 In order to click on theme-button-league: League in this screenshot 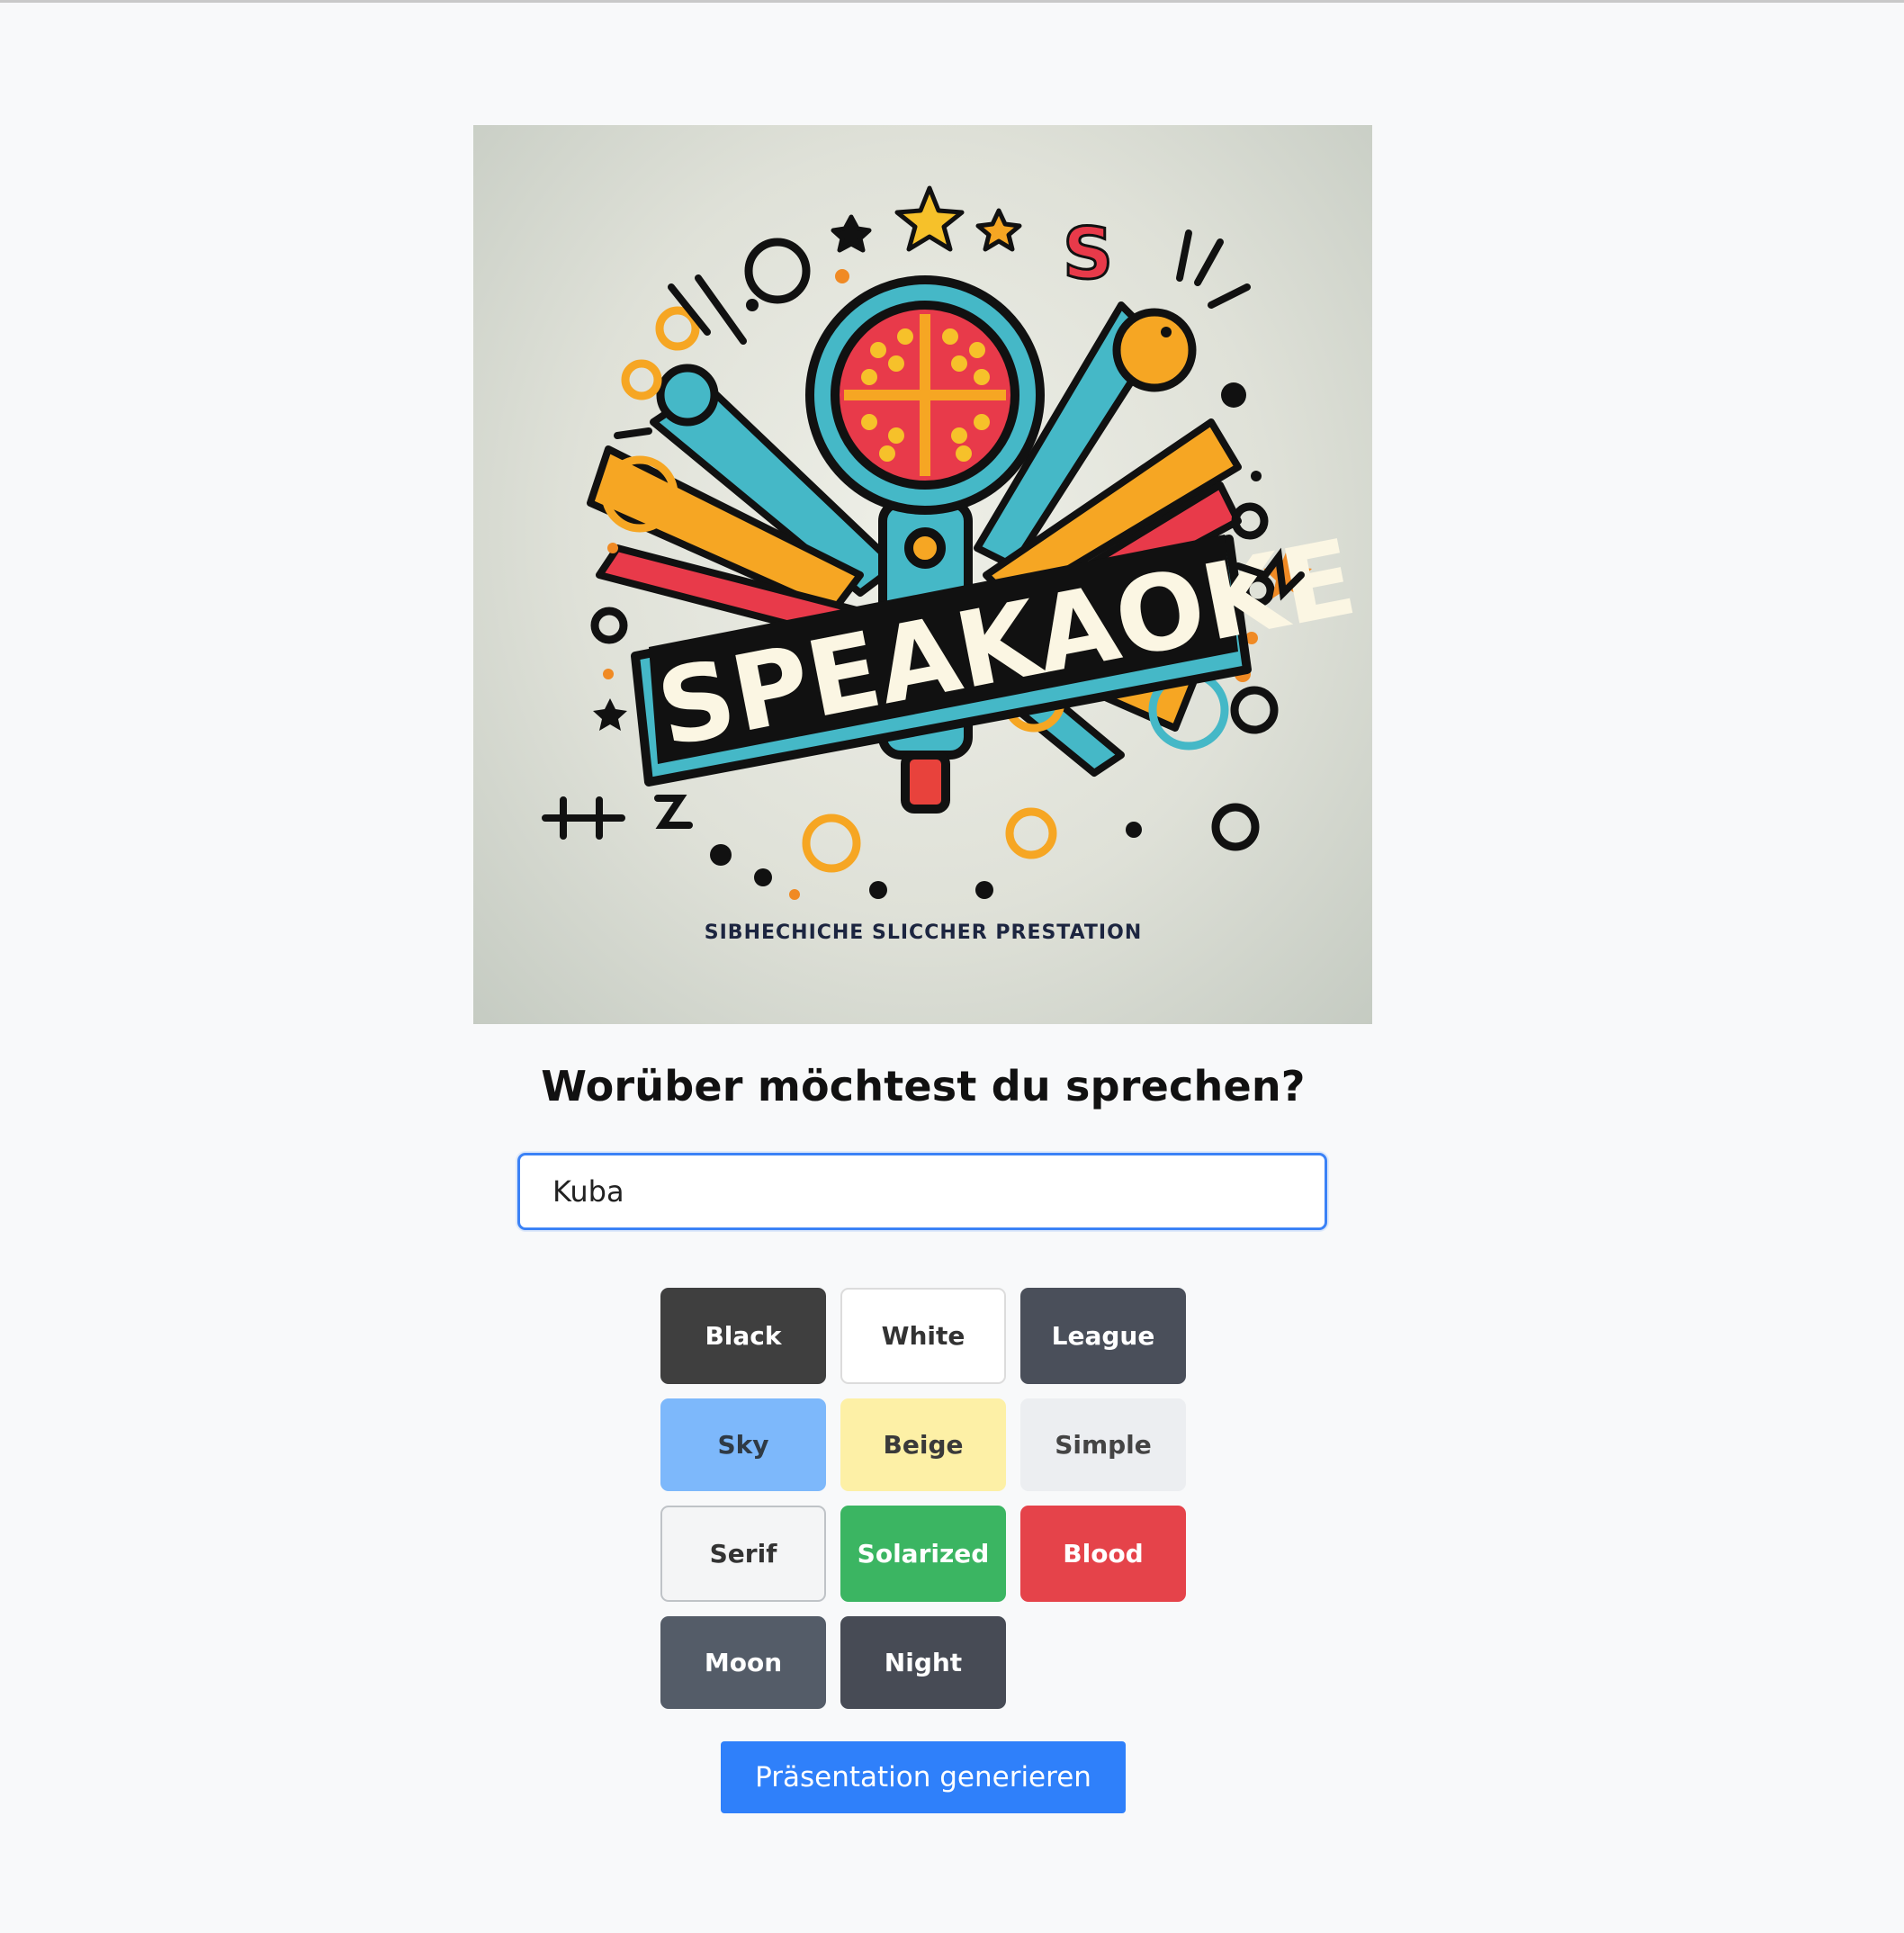, I will do `click(1103, 1336)`.